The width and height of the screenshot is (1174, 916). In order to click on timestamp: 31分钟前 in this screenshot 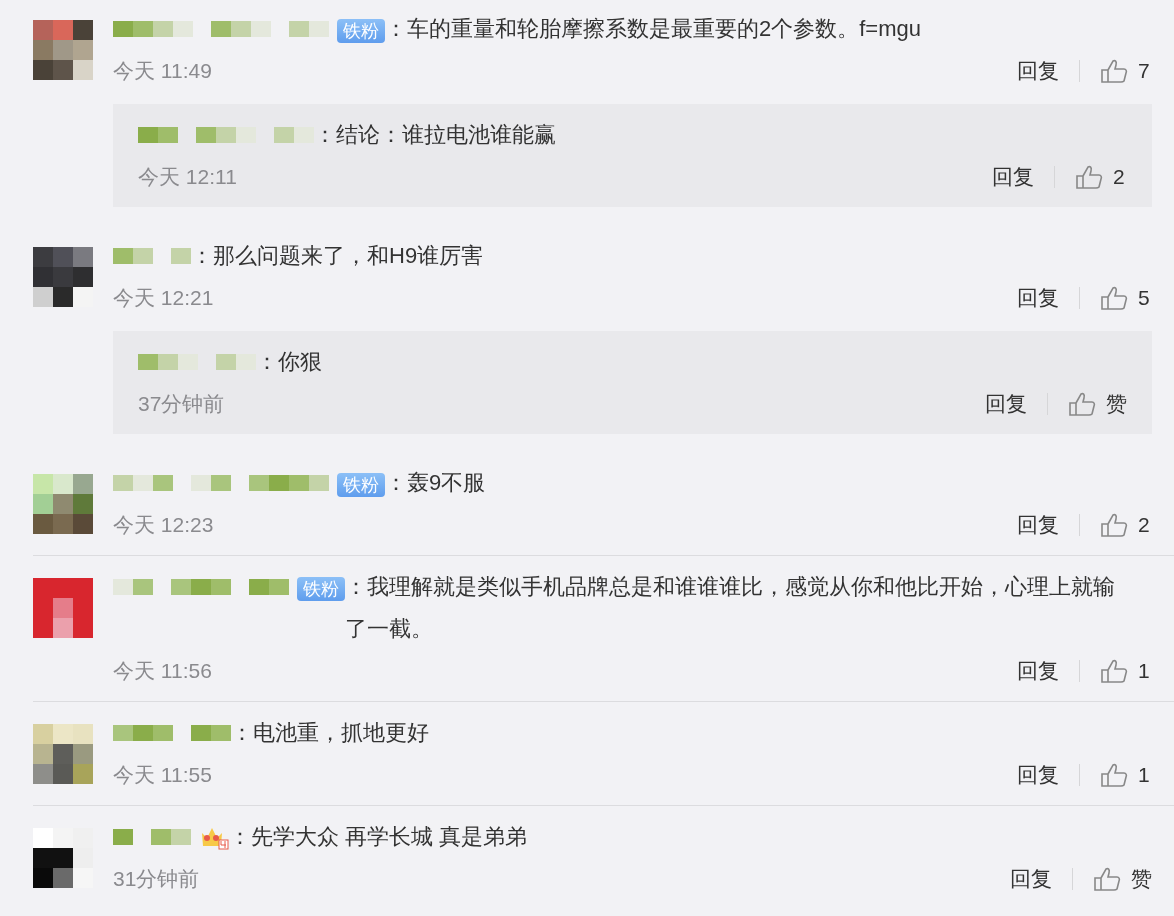, I will do `click(157, 879)`.